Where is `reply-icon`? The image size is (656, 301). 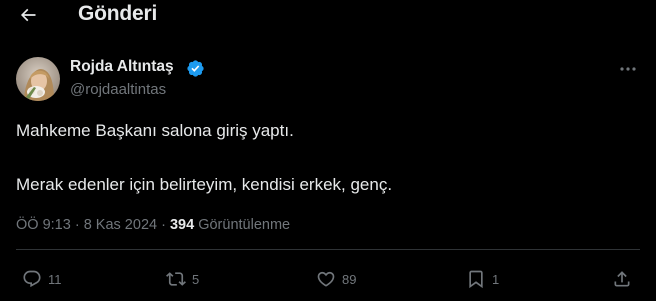
reply-icon is located at coordinates (32, 279).